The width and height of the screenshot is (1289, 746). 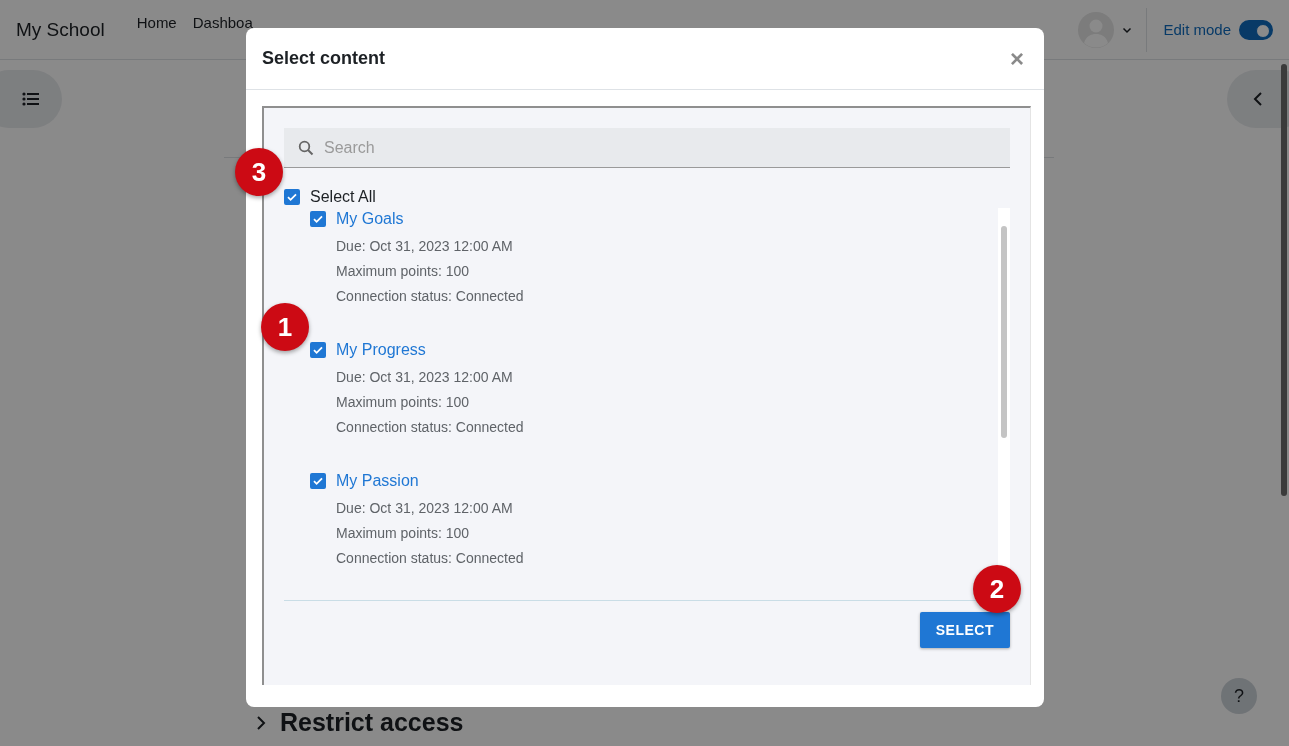 I want to click on close-button: ×, so click(x=1017, y=58).